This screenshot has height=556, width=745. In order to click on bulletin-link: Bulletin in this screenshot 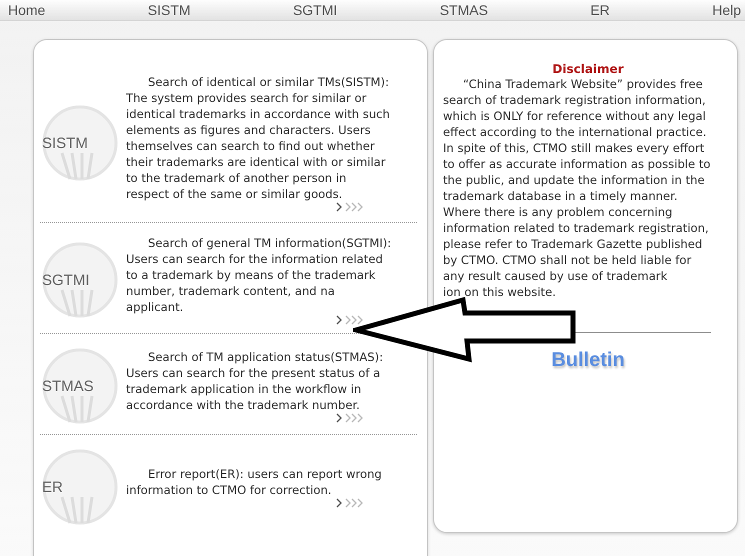, I will do `click(588, 360)`.